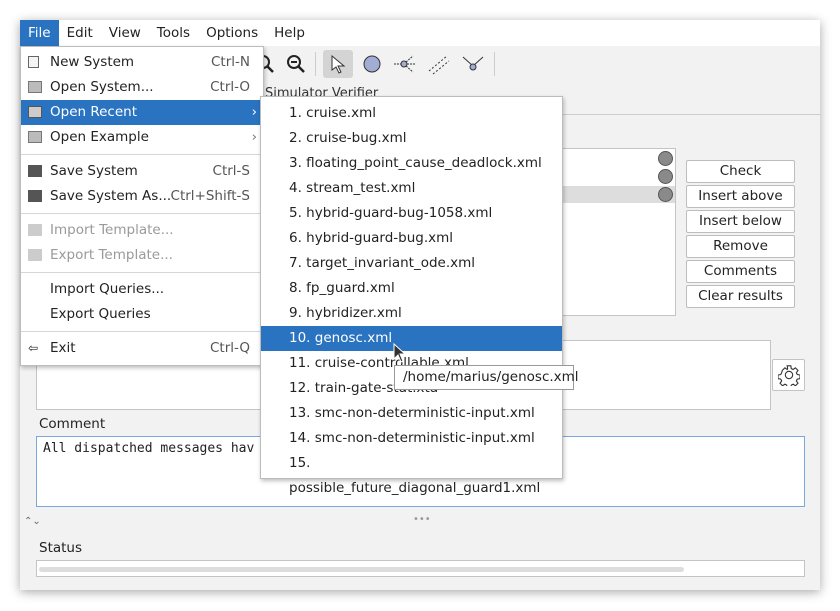 Image resolution: width=840 pixels, height=611 pixels. What do you see at coordinates (372, 64) in the screenshot?
I see `location-tool-icon` at bounding box center [372, 64].